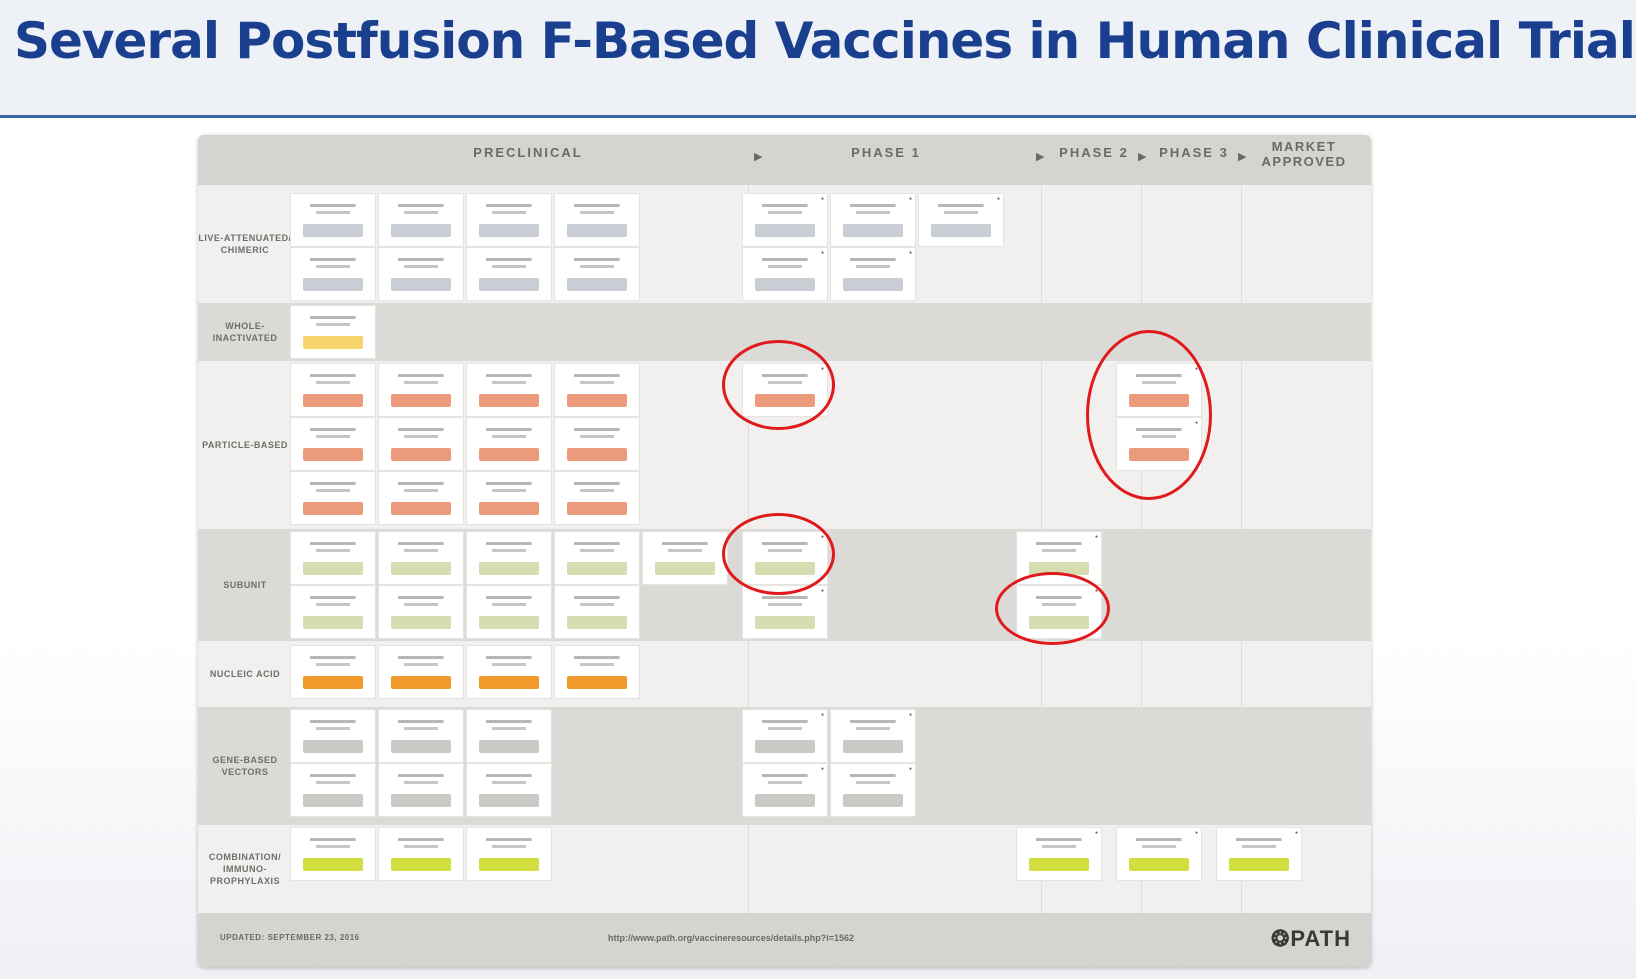 Image resolution: width=1636 pixels, height=979 pixels. What do you see at coordinates (1194, 152) in the screenshot?
I see `stage-phase-3: PHASE 3` at bounding box center [1194, 152].